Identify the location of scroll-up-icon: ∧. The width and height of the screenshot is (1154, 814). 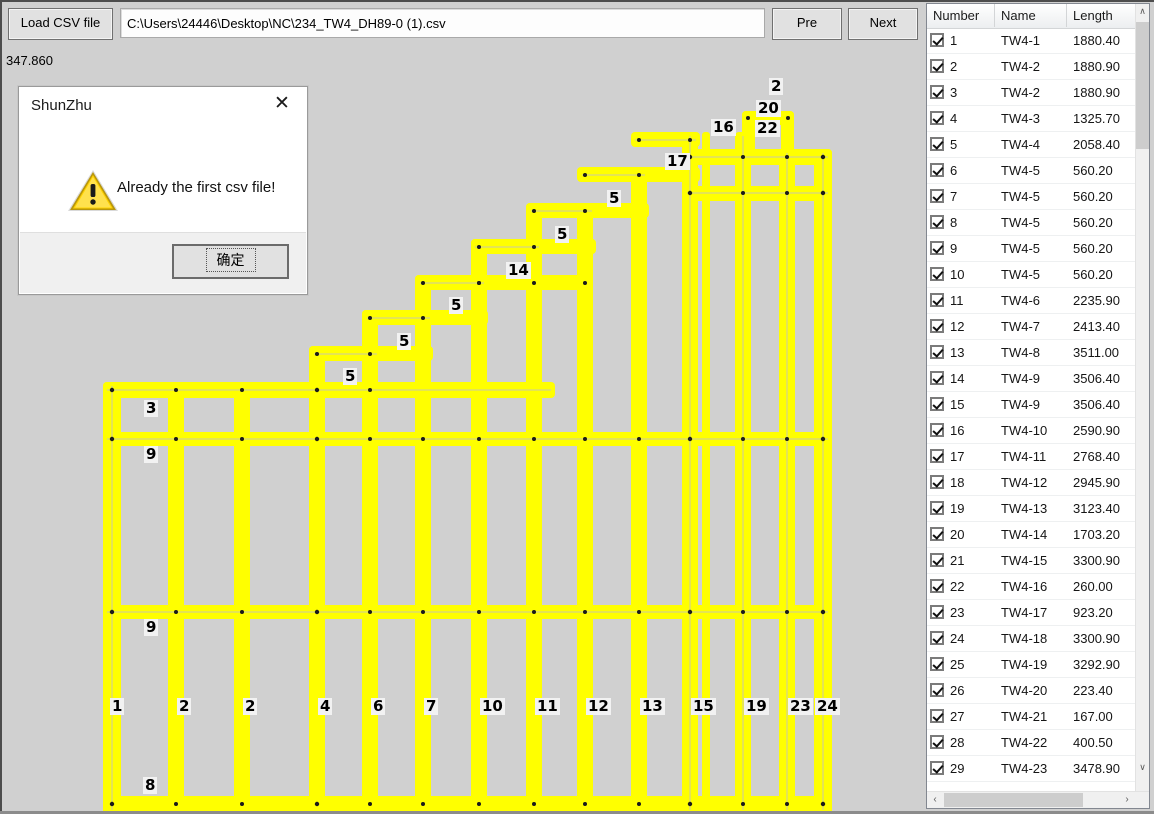
(1142, 12).